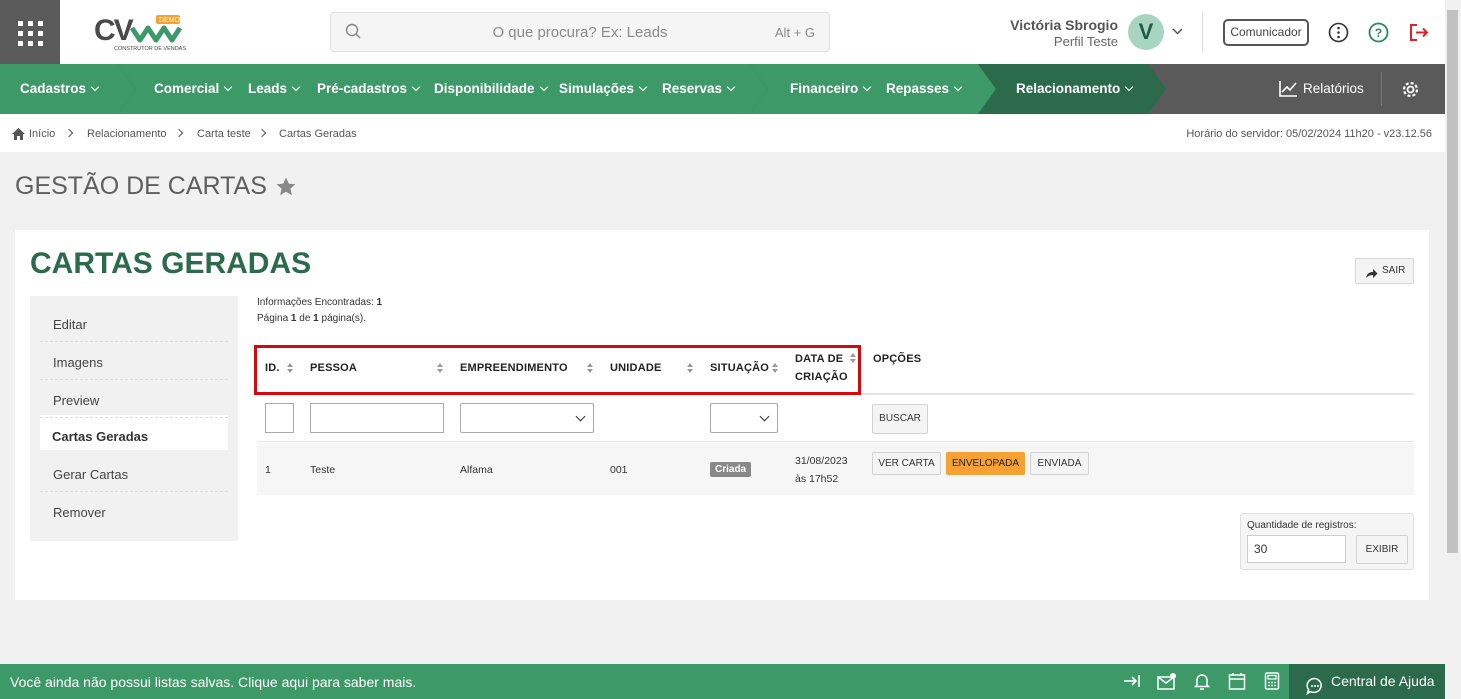  Describe the element at coordinates (835, 469) in the screenshot. I see `table-row` at that location.